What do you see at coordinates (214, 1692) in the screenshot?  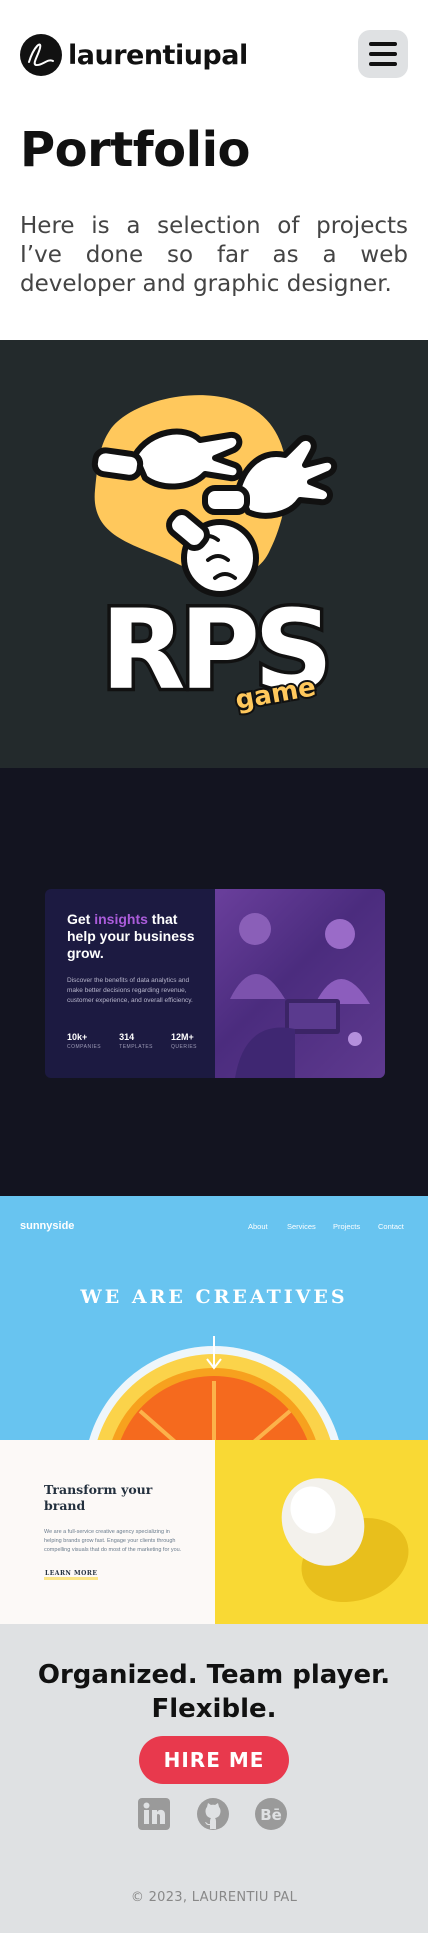 I see `footer-tagline: Organized. Team player. Flexible.` at bounding box center [214, 1692].